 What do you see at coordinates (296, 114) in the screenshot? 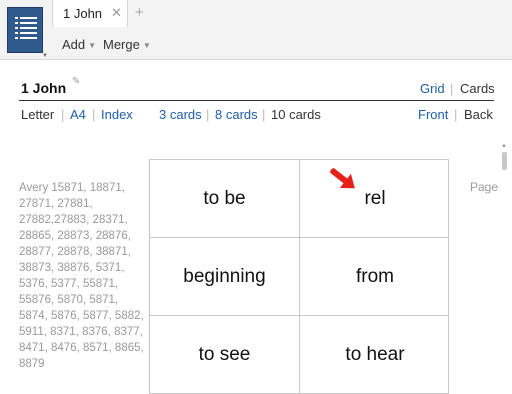
I see `10-cards-option: 10 cards` at bounding box center [296, 114].